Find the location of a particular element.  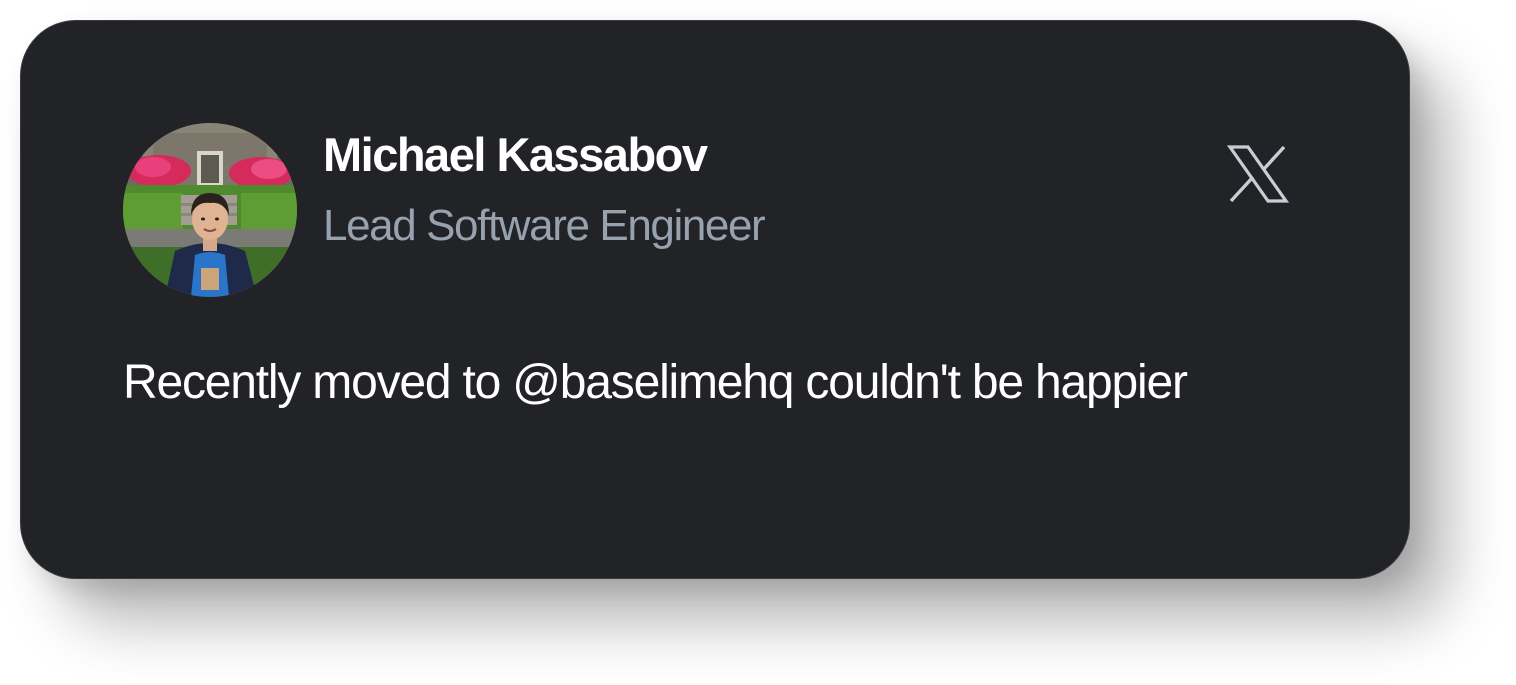

avatar-photo is located at coordinates (210, 210).